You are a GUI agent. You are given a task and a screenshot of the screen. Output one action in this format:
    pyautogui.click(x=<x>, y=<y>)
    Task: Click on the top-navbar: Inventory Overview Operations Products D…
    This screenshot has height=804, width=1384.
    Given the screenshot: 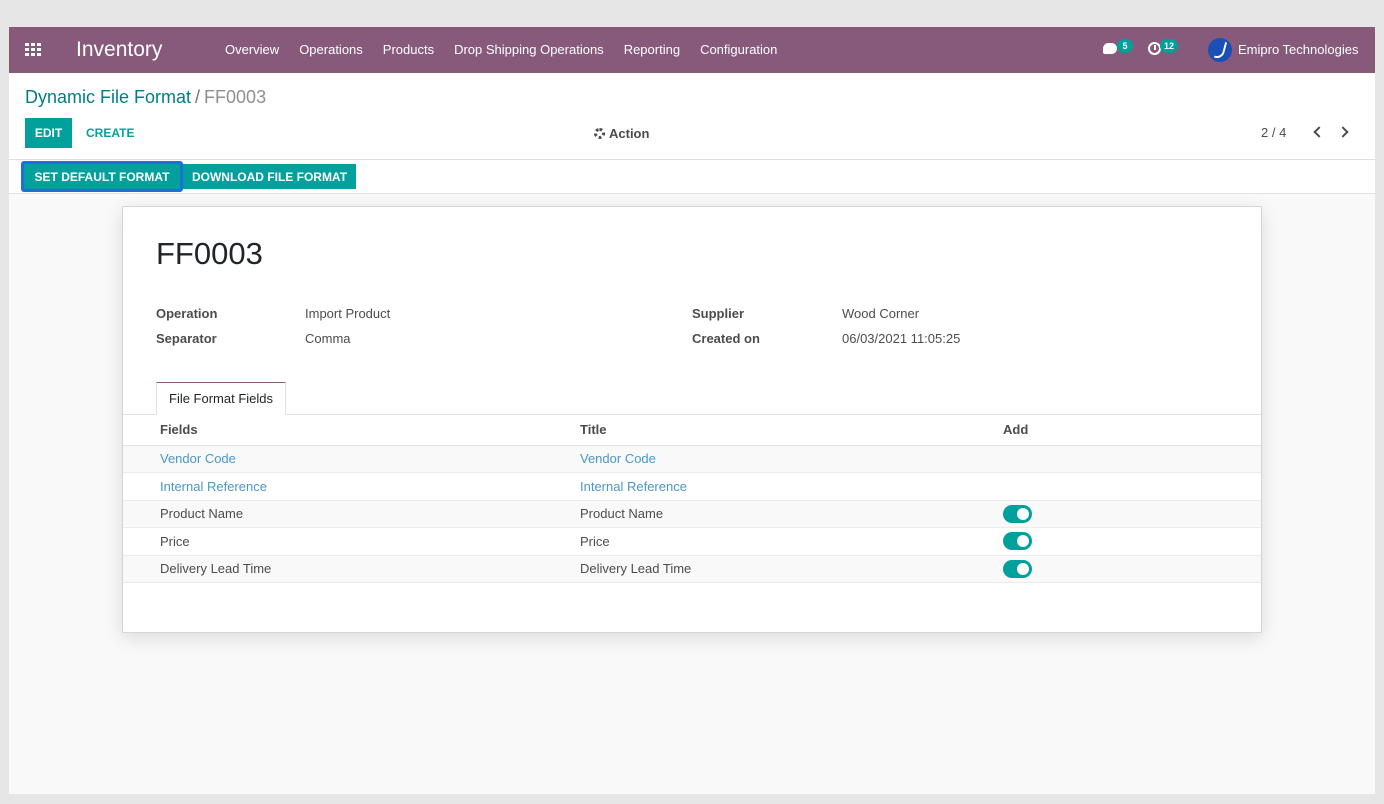 What is the action you would take?
    pyautogui.click(x=692, y=50)
    